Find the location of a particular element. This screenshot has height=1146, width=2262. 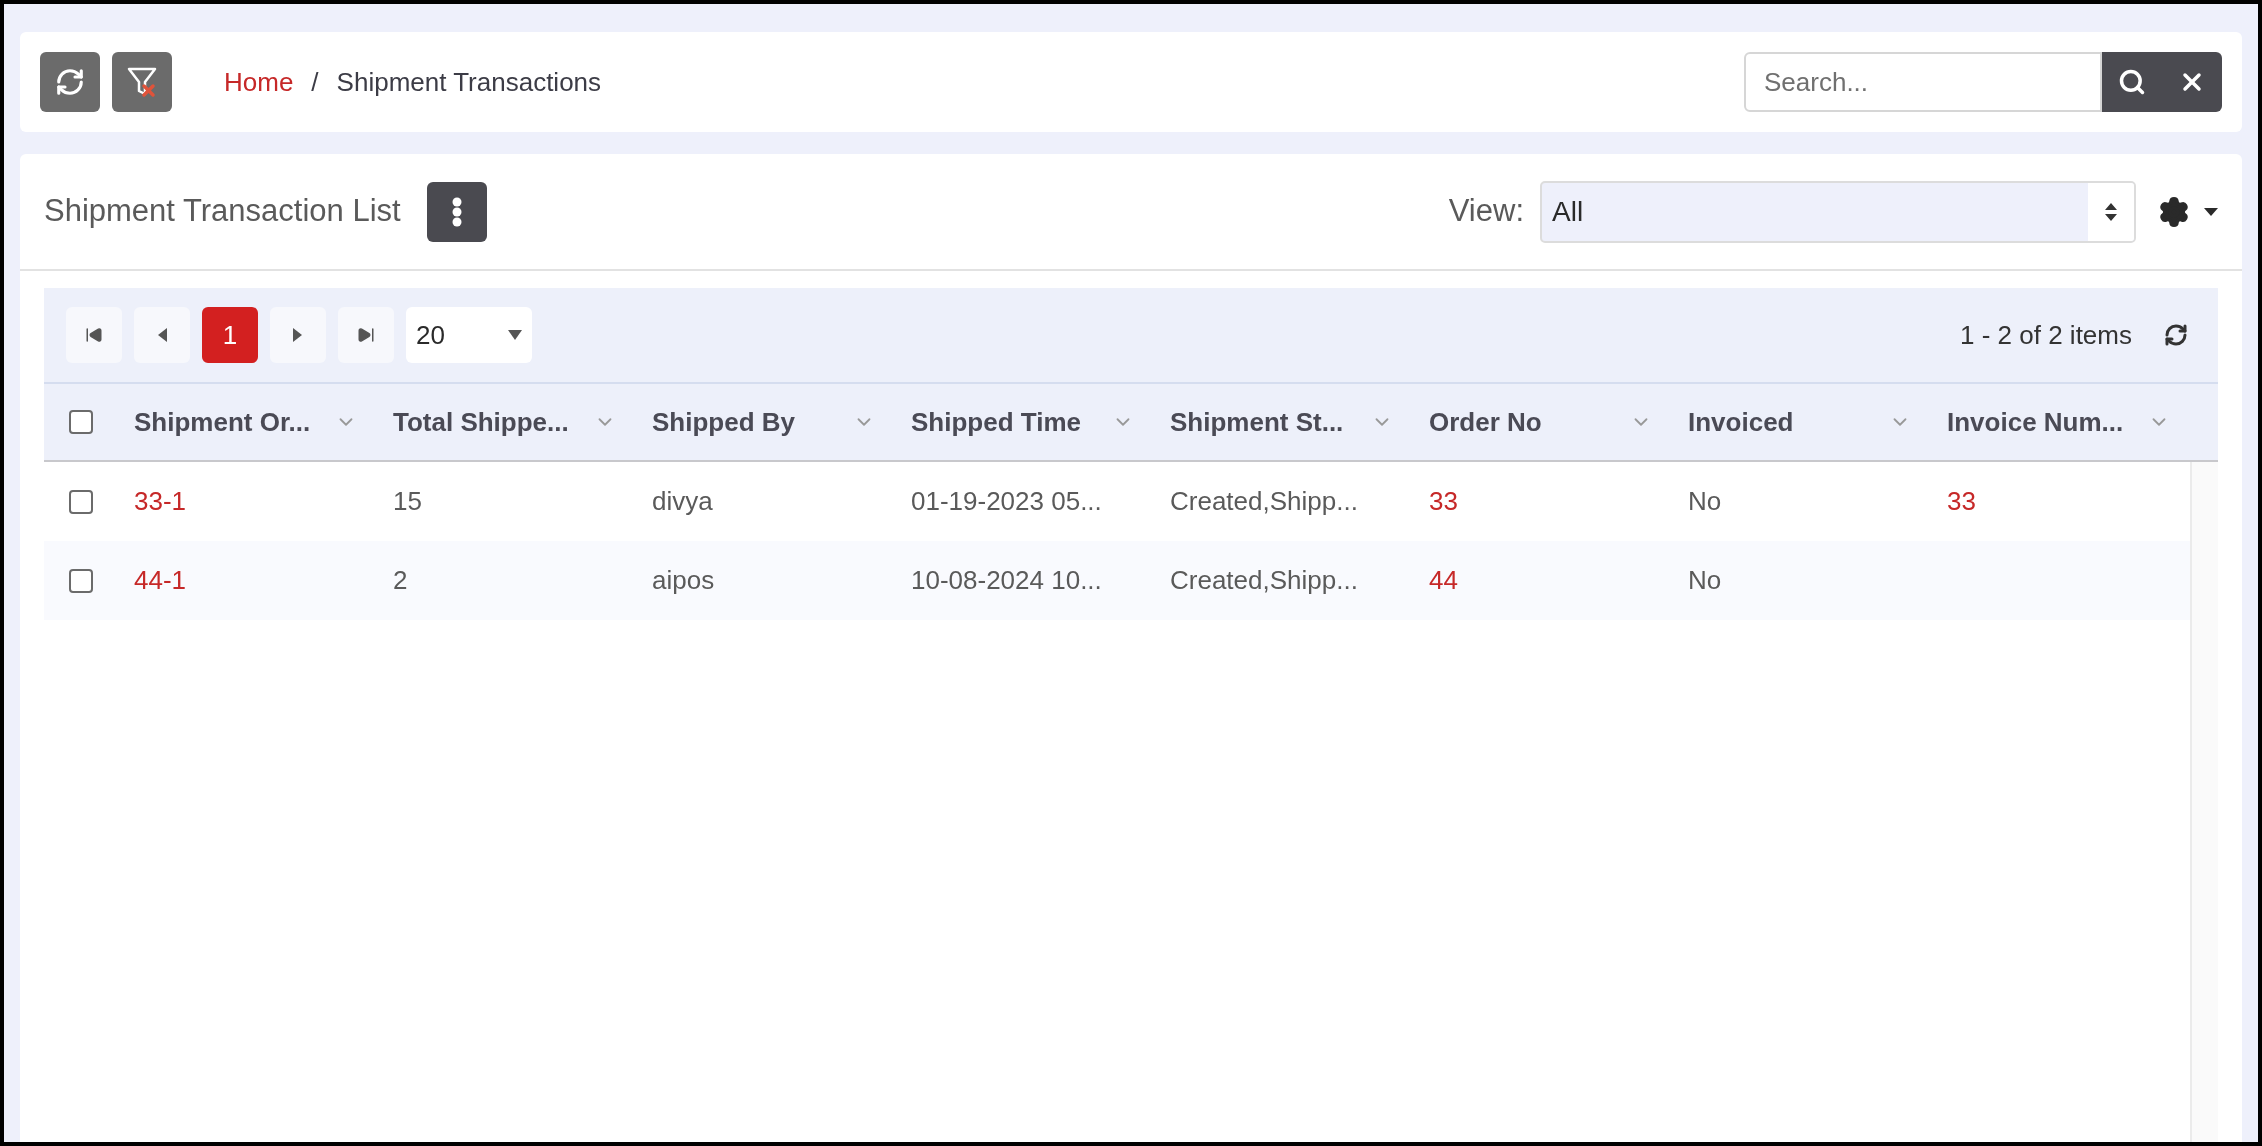

column-header: Shipped Time is located at coordinates (1024, 422).